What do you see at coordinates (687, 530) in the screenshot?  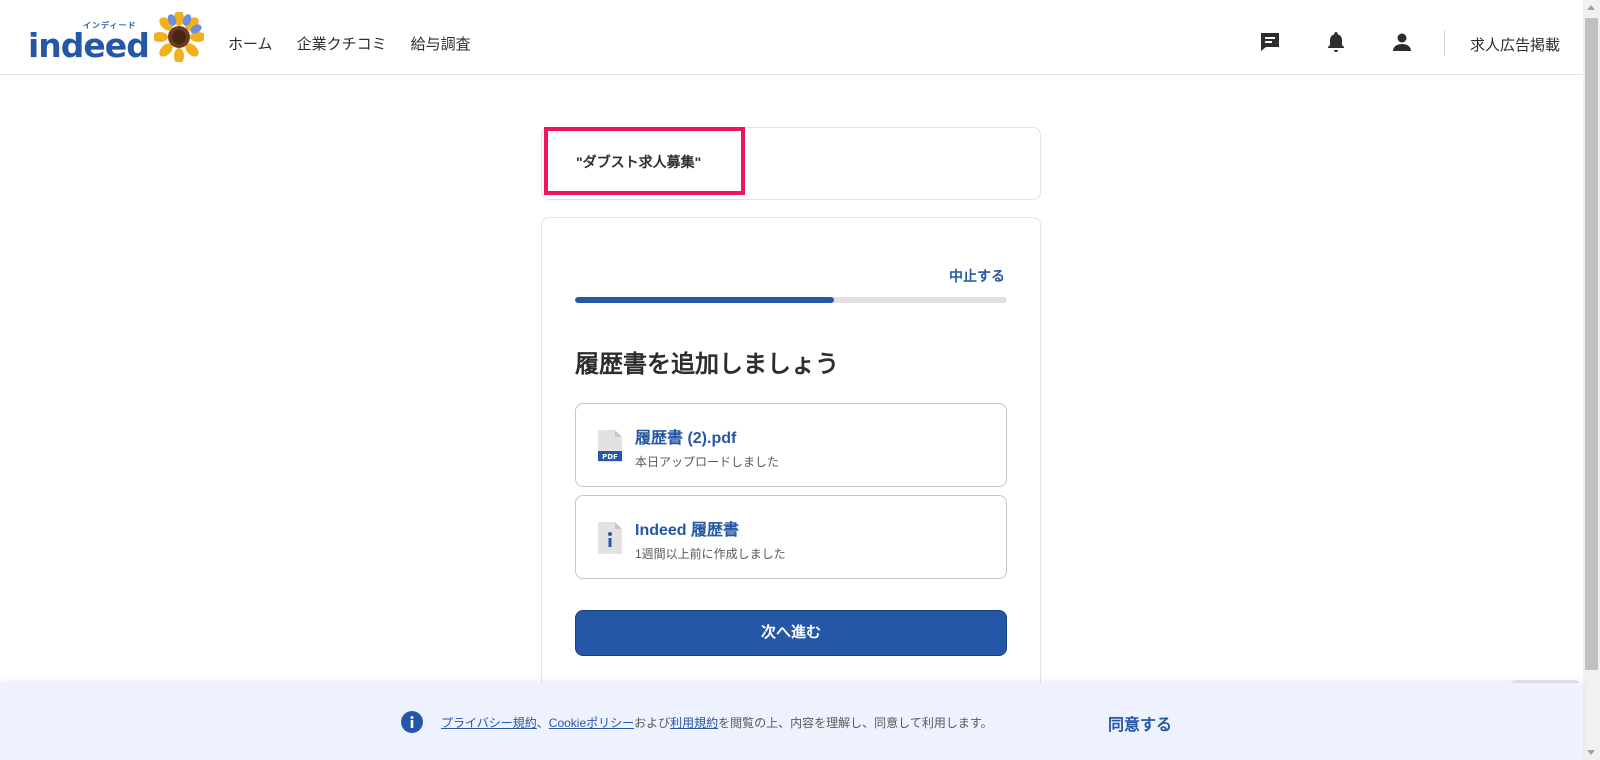 I see `resume-option-title: Indeed 履歴書` at bounding box center [687, 530].